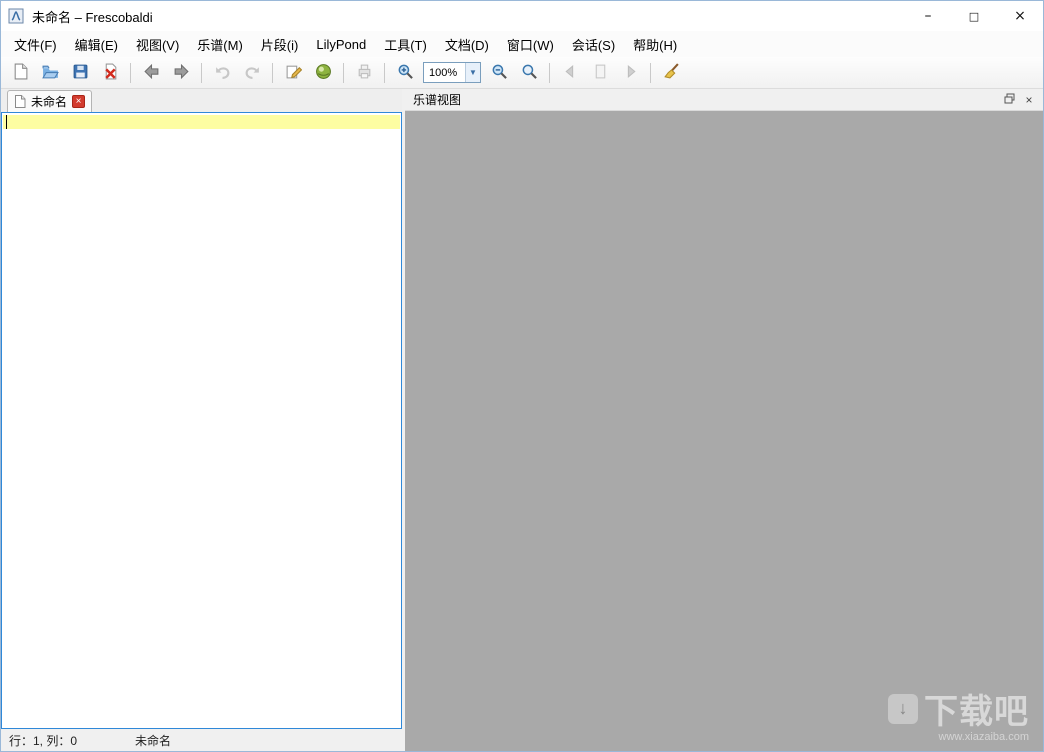  Describe the element at coordinates (903, 708) in the screenshot. I see `watermark-logo-icon: ↓` at that location.